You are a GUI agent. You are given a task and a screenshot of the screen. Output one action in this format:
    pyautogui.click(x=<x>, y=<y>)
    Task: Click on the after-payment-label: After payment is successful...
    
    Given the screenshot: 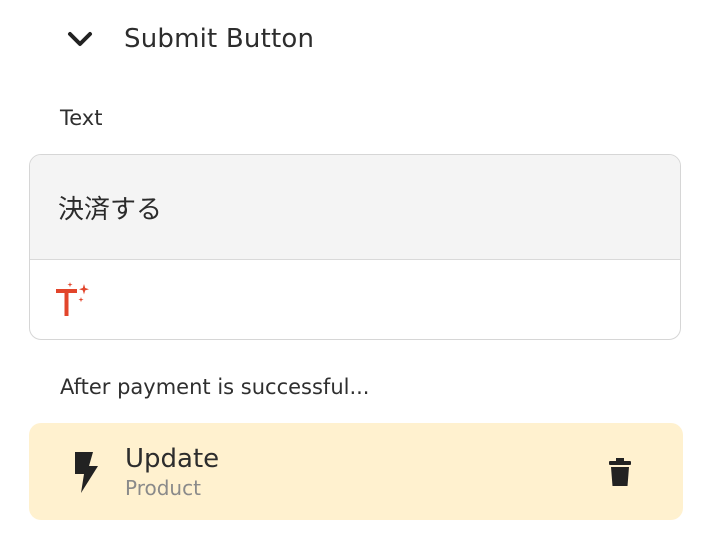 What is the action you would take?
    pyautogui.click(x=215, y=387)
    